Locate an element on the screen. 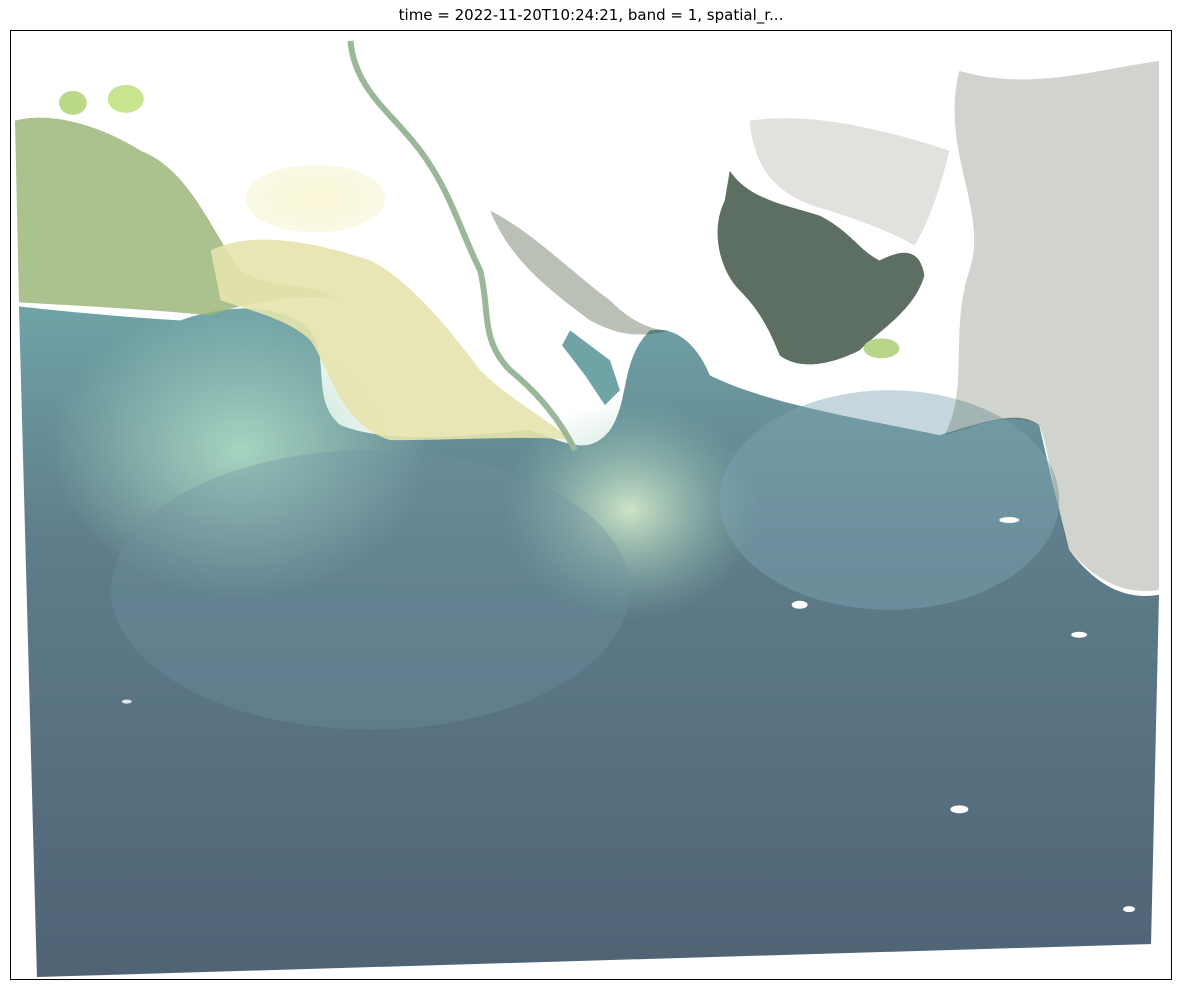 The image size is (1182, 990). lagoon-island is located at coordinates (881, 348).